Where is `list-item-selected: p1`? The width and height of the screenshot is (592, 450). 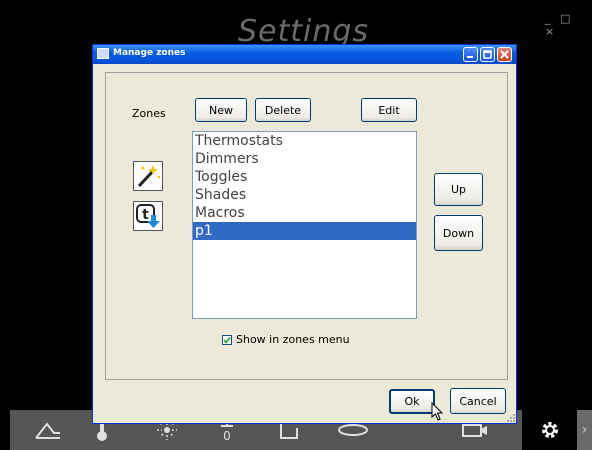
list-item-selected: p1 is located at coordinates (304, 231).